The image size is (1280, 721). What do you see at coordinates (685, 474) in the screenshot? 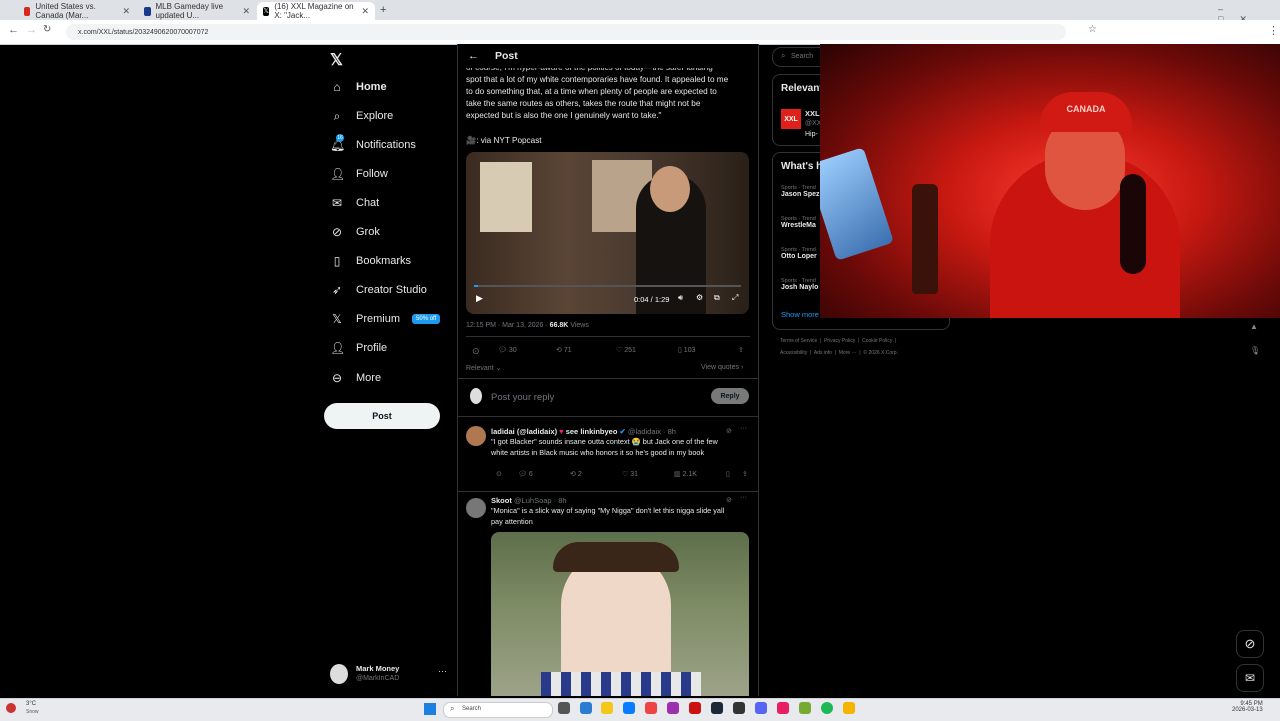
I see `views-action: ▥ 2.1K` at bounding box center [685, 474].